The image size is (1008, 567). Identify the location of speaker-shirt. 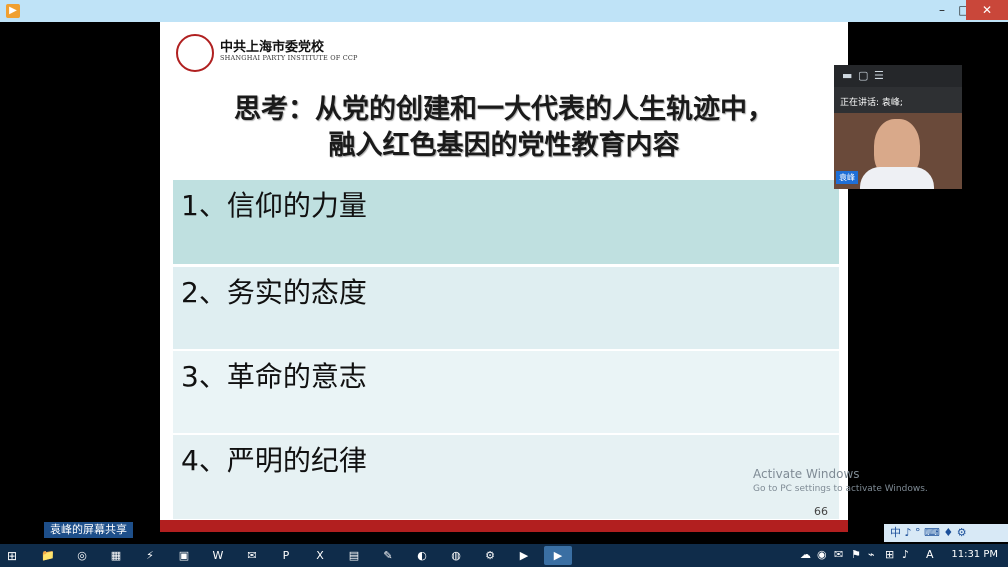
(897, 178).